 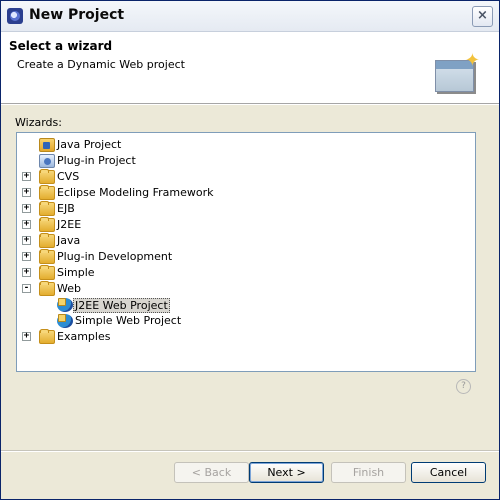 What do you see at coordinates (128, 320) in the screenshot?
I see `tree-item-label: Simple Web Project` at bounding box center [128, 320].